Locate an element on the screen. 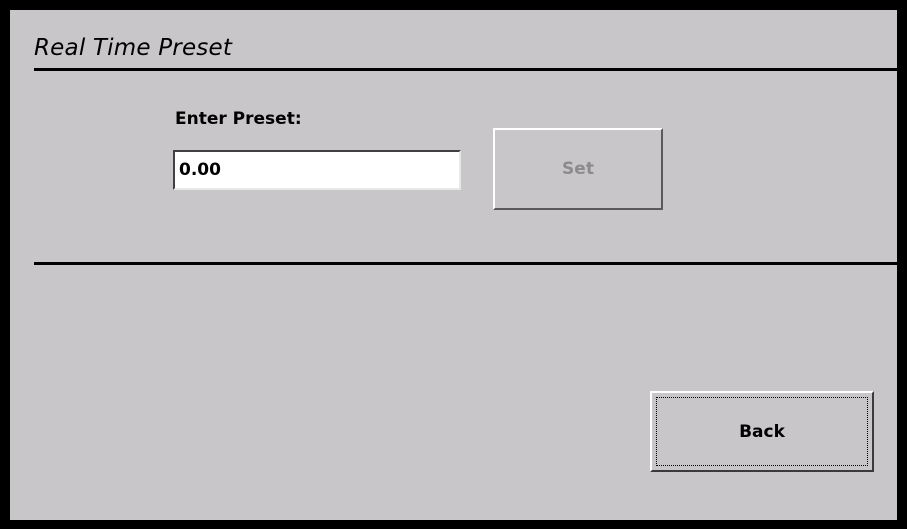 This screenshot has height=529, width=907. back-button-label: Back is located at coordinates (762, 431).